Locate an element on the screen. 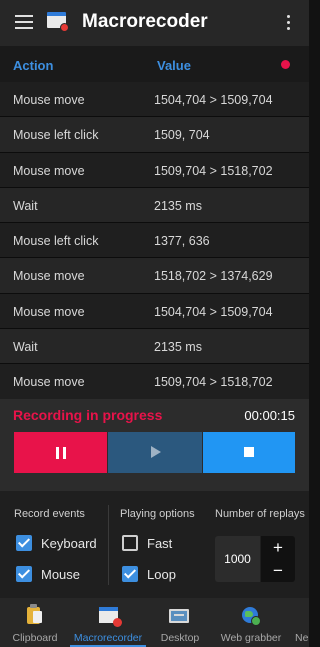 The image size is (320, 647). fast-label: Fast is located at coordinates (160, 543).